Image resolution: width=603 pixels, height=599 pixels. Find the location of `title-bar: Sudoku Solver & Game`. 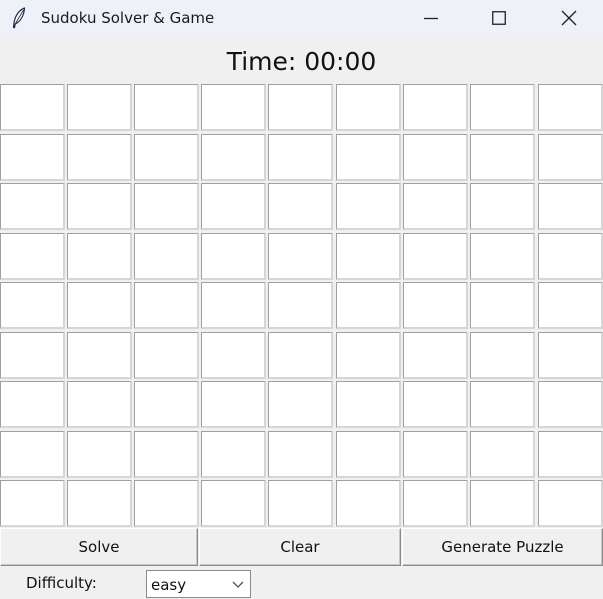

title-bar: Sudoku Solver & Game is located at coordinates (301, 18).